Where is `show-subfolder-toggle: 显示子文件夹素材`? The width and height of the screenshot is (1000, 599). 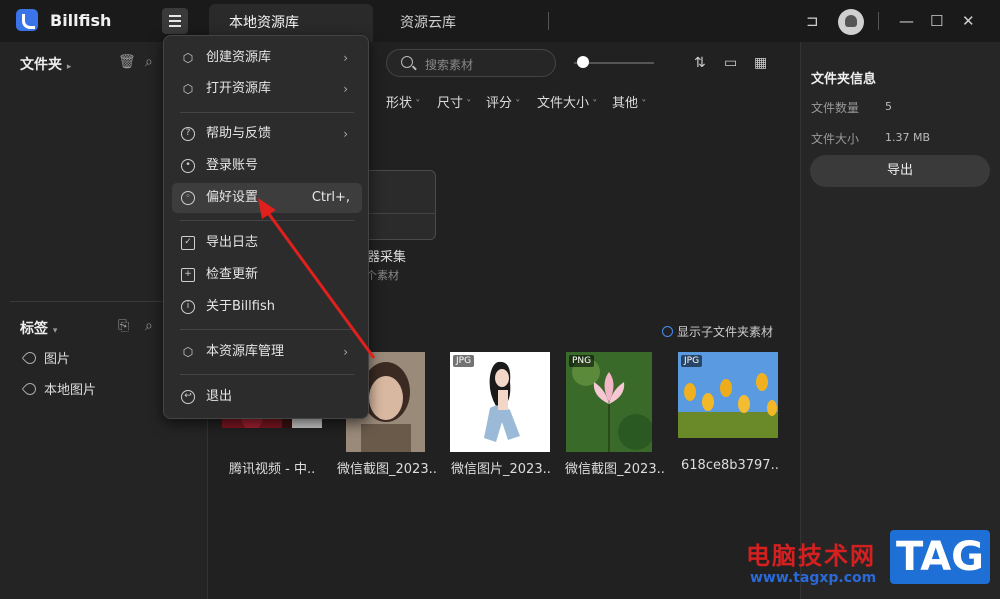
show-subfolder-toggle: 显示子文件夹素材 is located at coordinates (717, 331).